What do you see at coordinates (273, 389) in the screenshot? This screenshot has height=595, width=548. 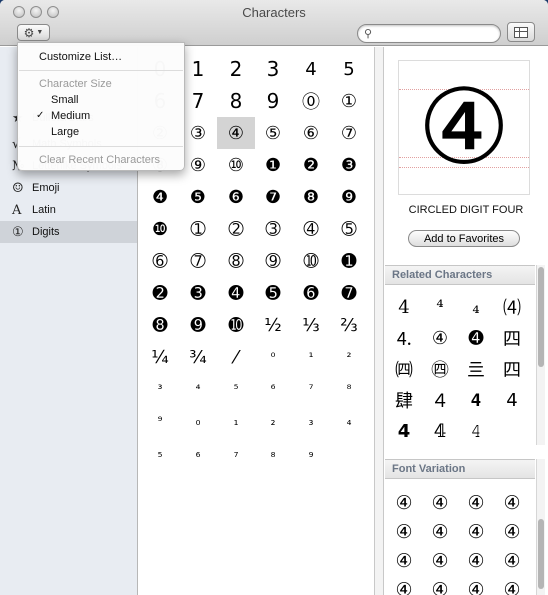 I see `character-cell: ⁶` at bounding box center [273, 389].